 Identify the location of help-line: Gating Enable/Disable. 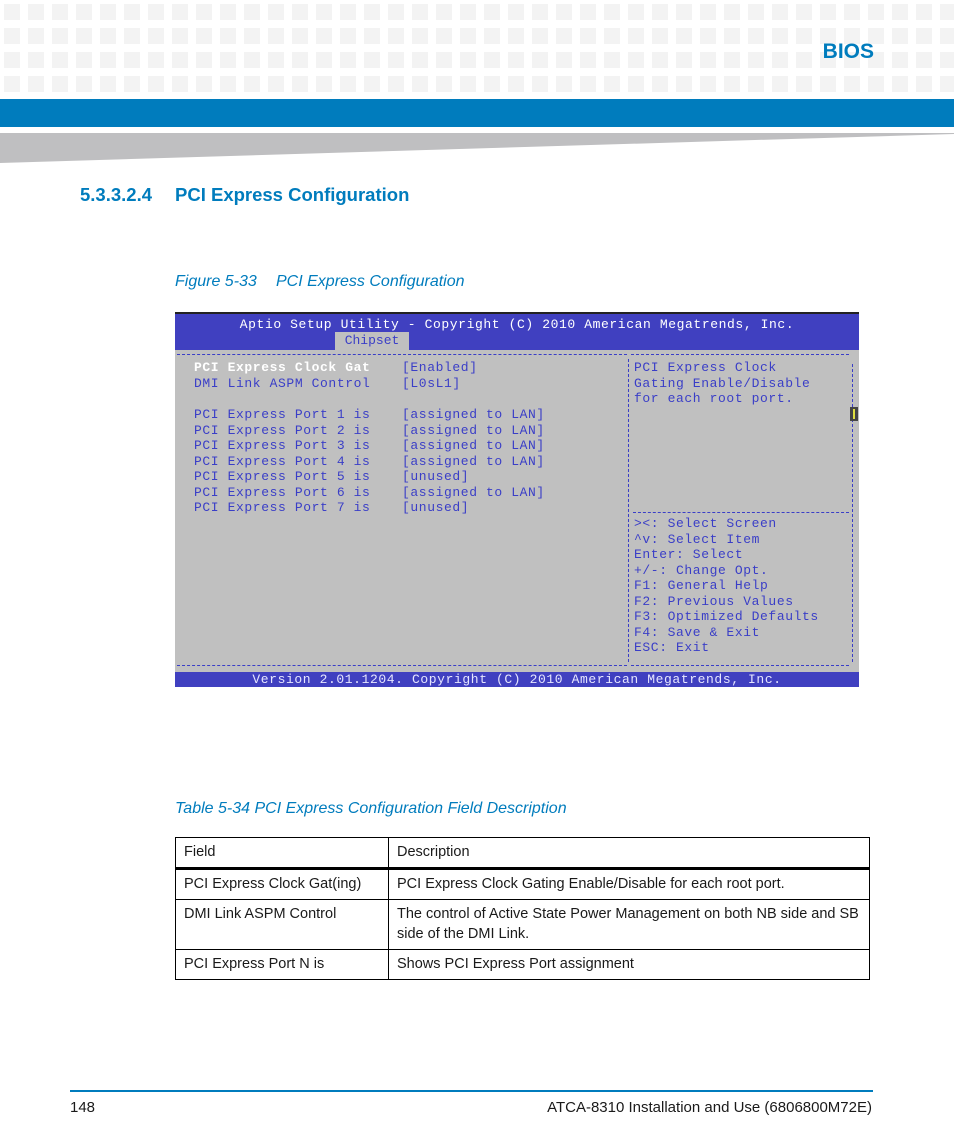
(722, 383).